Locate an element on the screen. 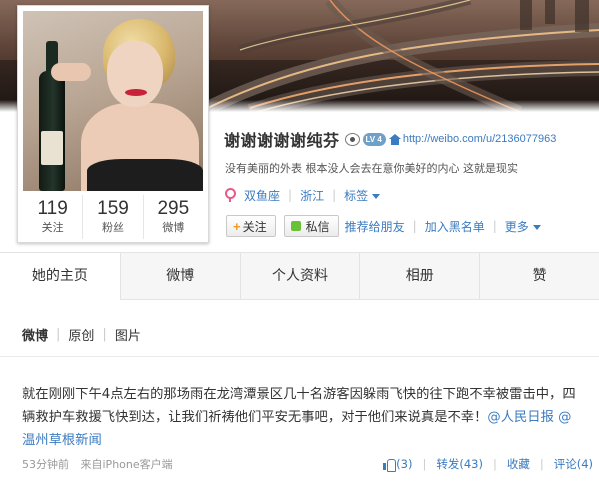  profile-name: 谢谢谢谢谢纯芬 is located at coordinates (282, 140).